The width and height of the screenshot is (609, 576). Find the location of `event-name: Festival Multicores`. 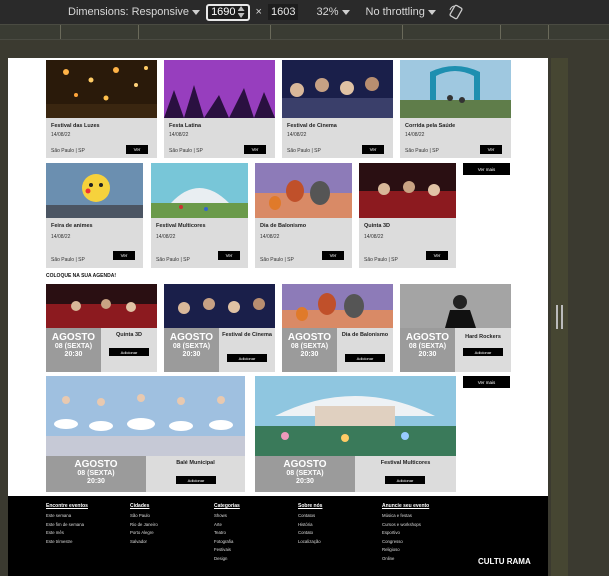

event-name: Festival Multicores is located at coordinates (405, 463).